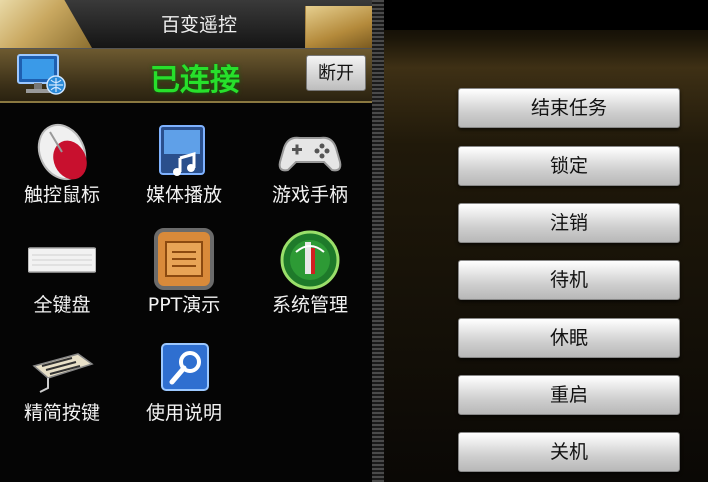 This screenshot has height=482, width=708. I want to click on gamepad-icon, so click(310, 154).